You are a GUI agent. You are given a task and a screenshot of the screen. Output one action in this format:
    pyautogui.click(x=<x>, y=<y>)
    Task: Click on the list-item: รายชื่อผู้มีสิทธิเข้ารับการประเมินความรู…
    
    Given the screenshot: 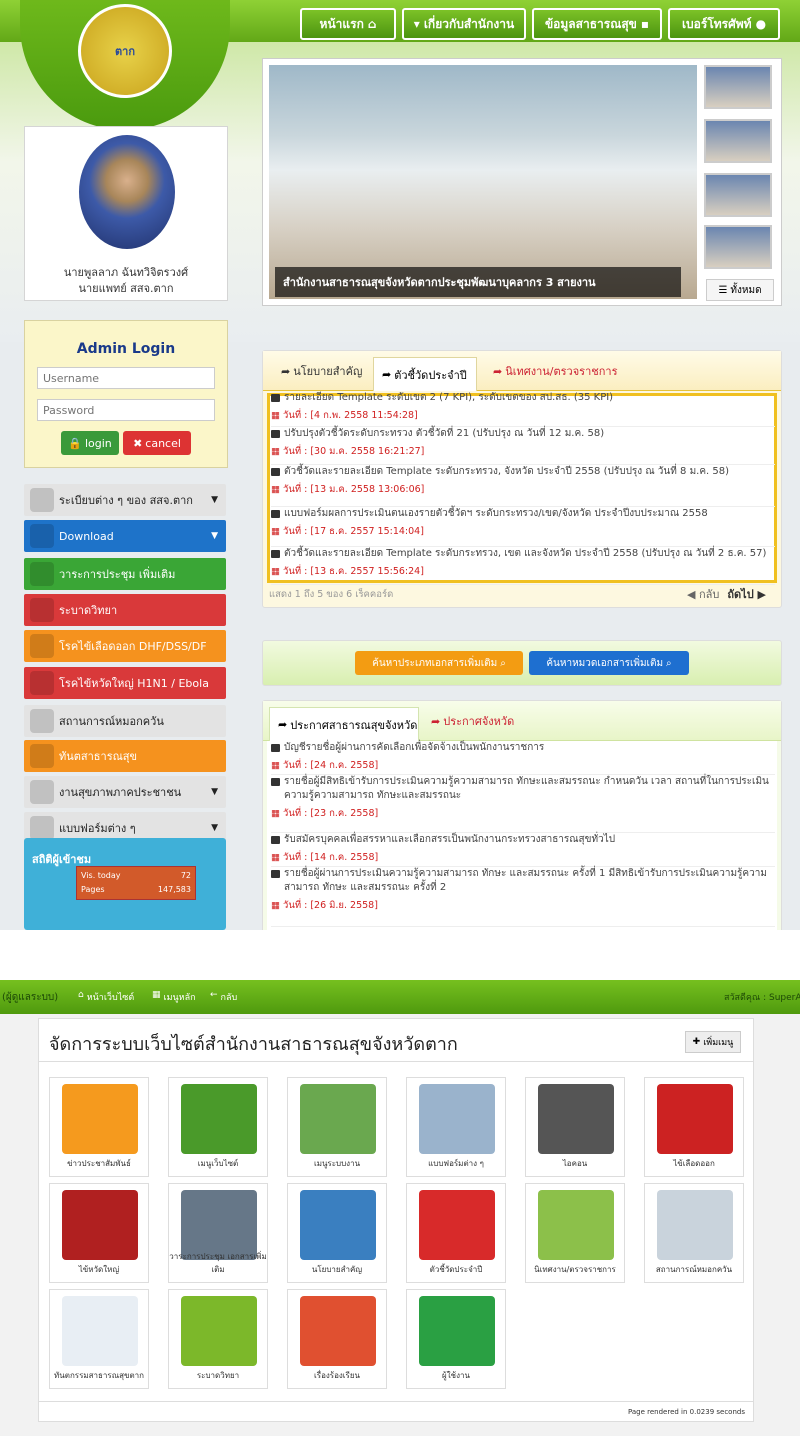 What is the action you would take?
    pyautogui.click(x=523, y=804)
    